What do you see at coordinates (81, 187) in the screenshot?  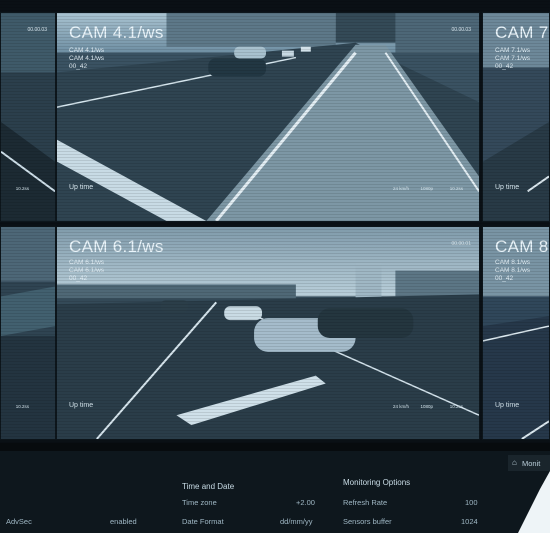 I see `camera-4-1-uptime: Up time` at bounding box center [81, 187].